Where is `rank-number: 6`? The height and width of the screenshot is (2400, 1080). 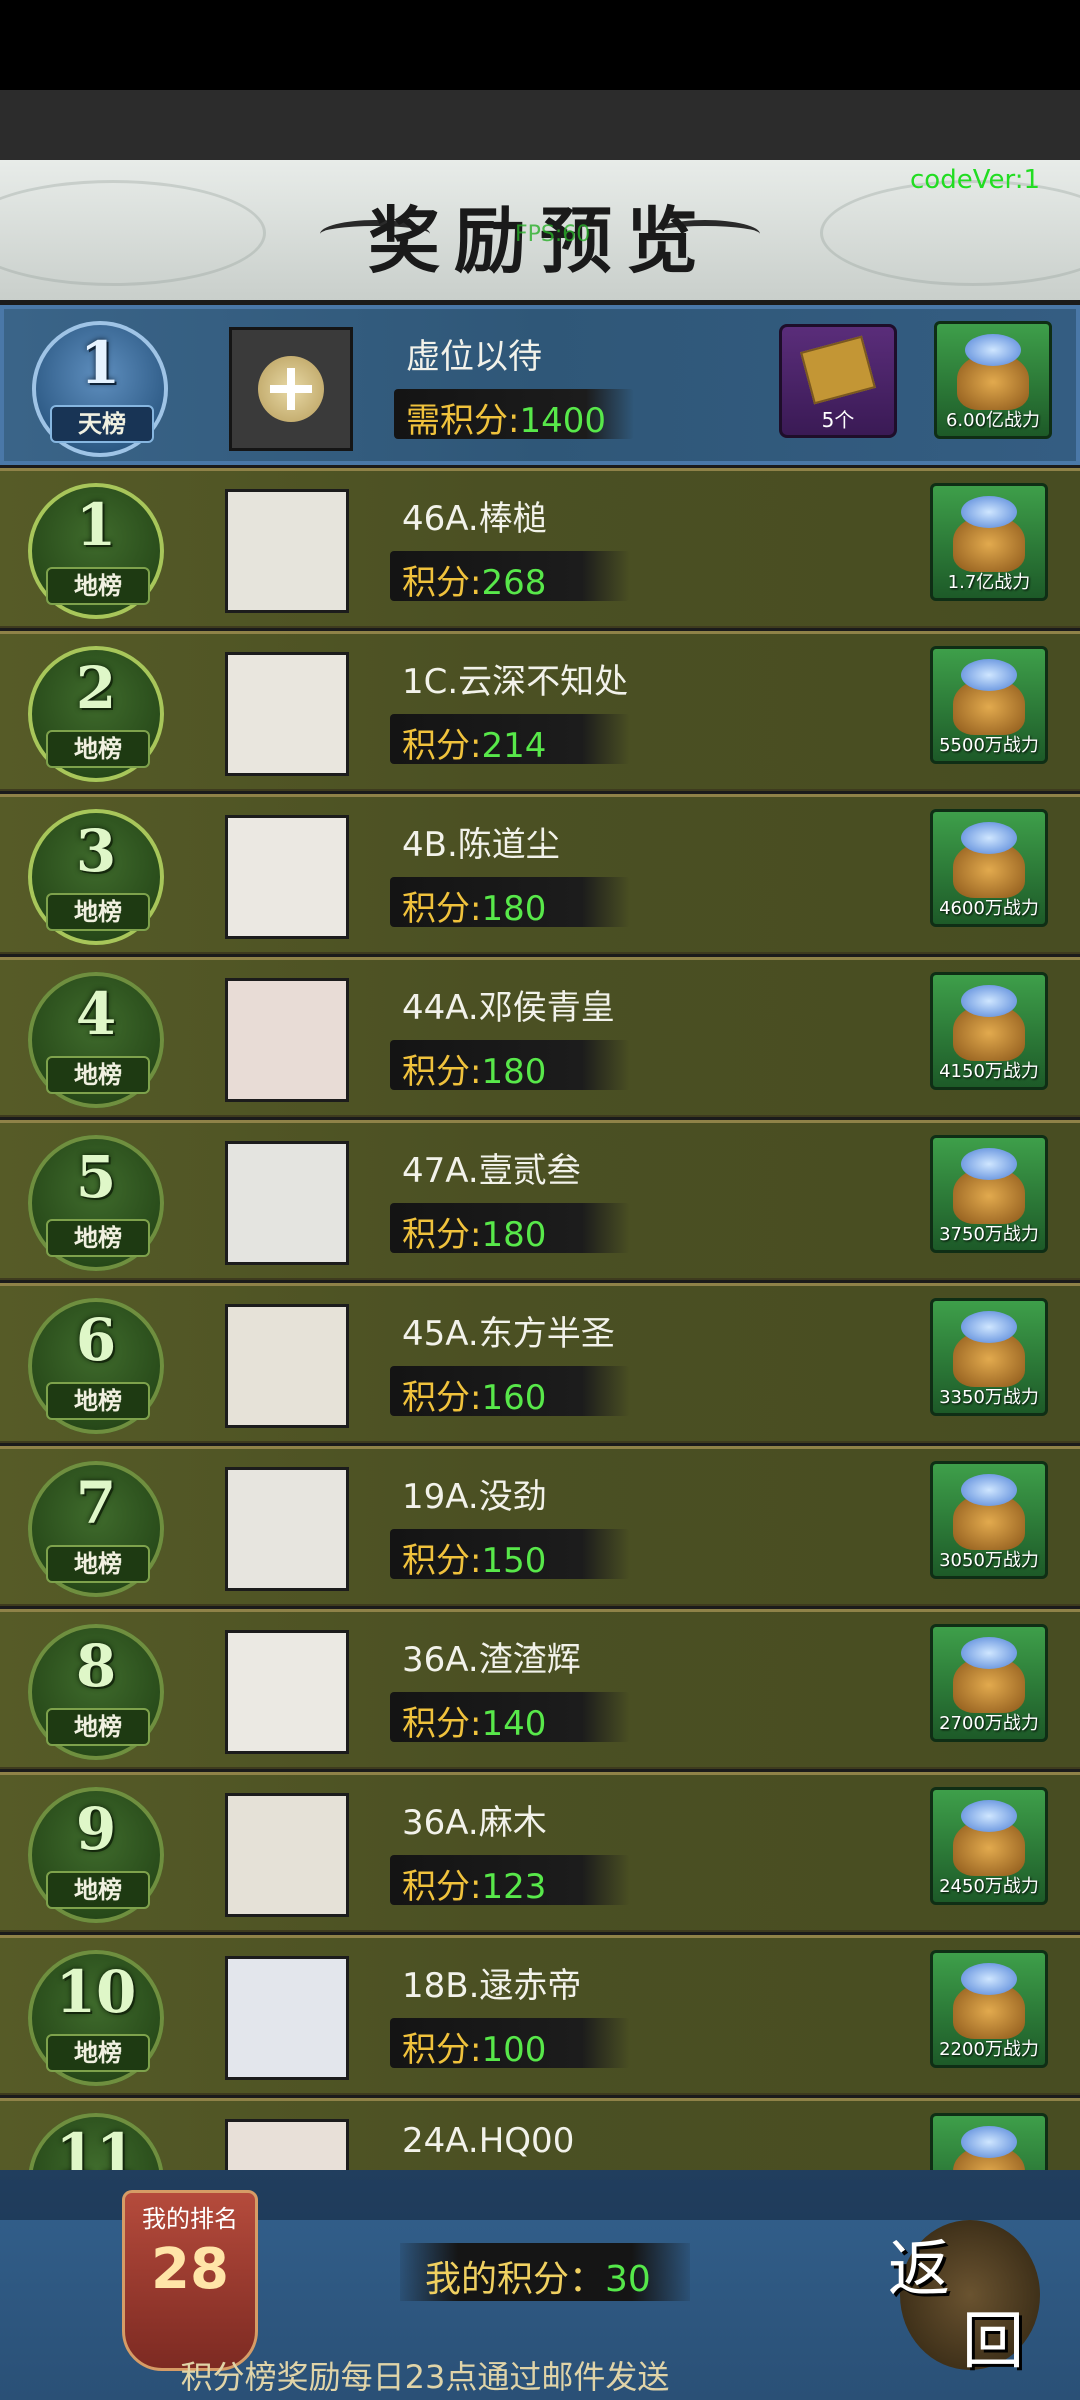
rank-number: 6 is located at coordinates (96, 1340).